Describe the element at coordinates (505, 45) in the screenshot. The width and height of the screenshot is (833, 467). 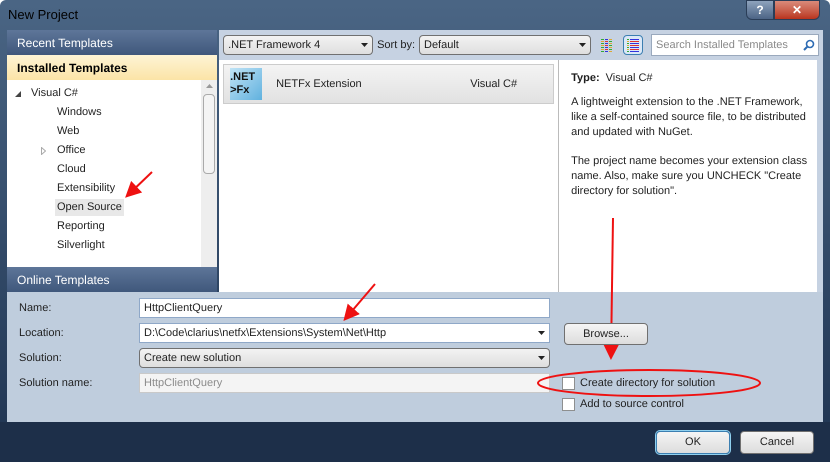
I see `sort-dropdown: Default` at that location.